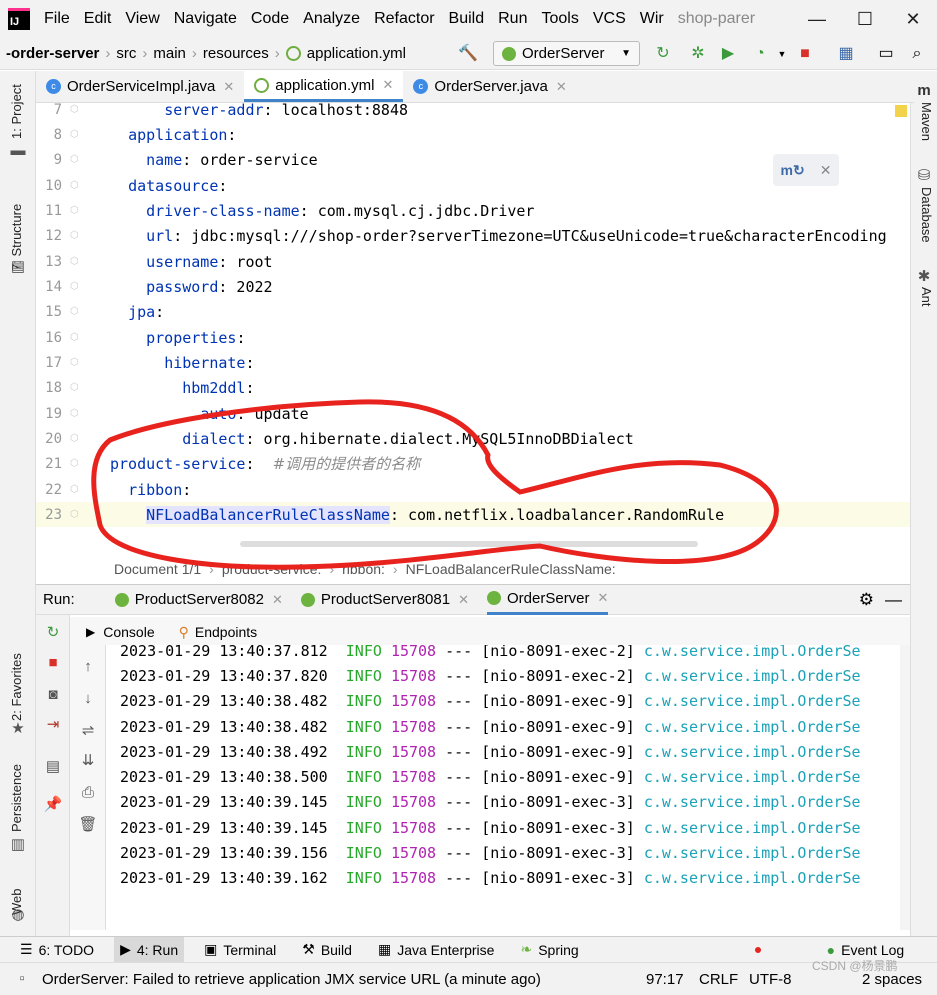 The height and width of the screenshot is (995, 937). What do you see at coordinates (512, 19) in the screenshot?
I see `menu-item-run: Run` at bounding box center [512, 19].